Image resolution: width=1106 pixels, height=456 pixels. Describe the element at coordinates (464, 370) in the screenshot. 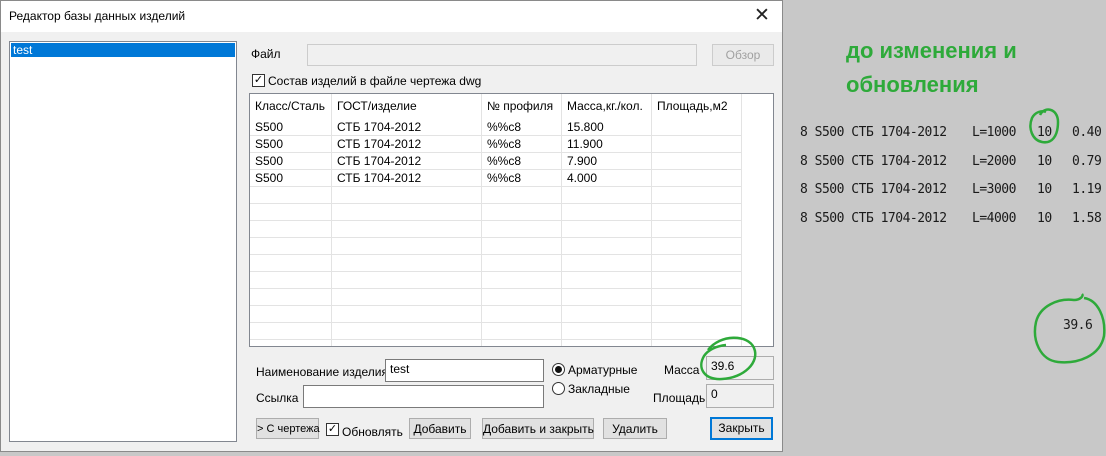

I see `product-name-field: test` at that location.